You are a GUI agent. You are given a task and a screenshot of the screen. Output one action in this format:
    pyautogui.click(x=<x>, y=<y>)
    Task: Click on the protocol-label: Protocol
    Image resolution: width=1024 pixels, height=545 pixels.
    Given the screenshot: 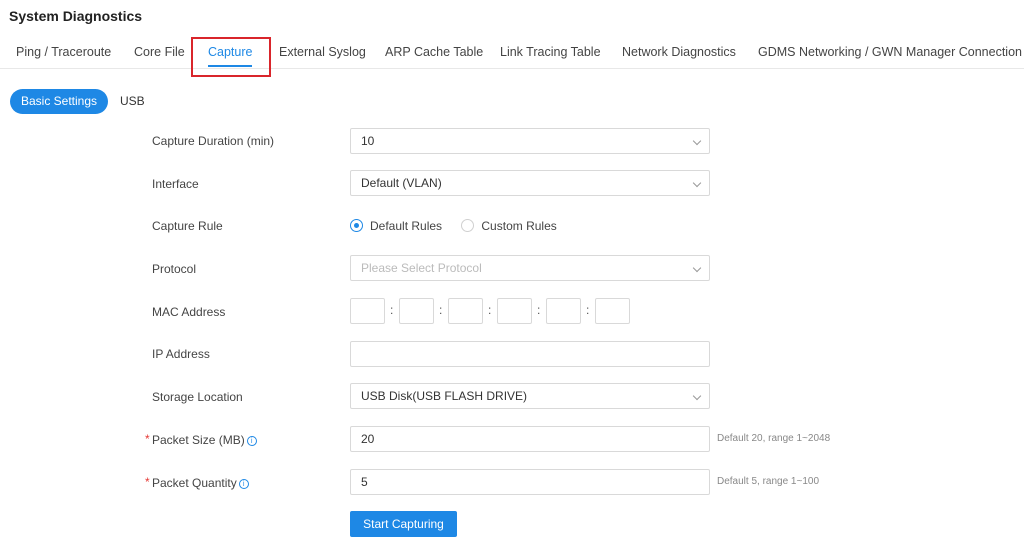 What is the action you would take?
    pyautogui.click(x=174, y=269)
    